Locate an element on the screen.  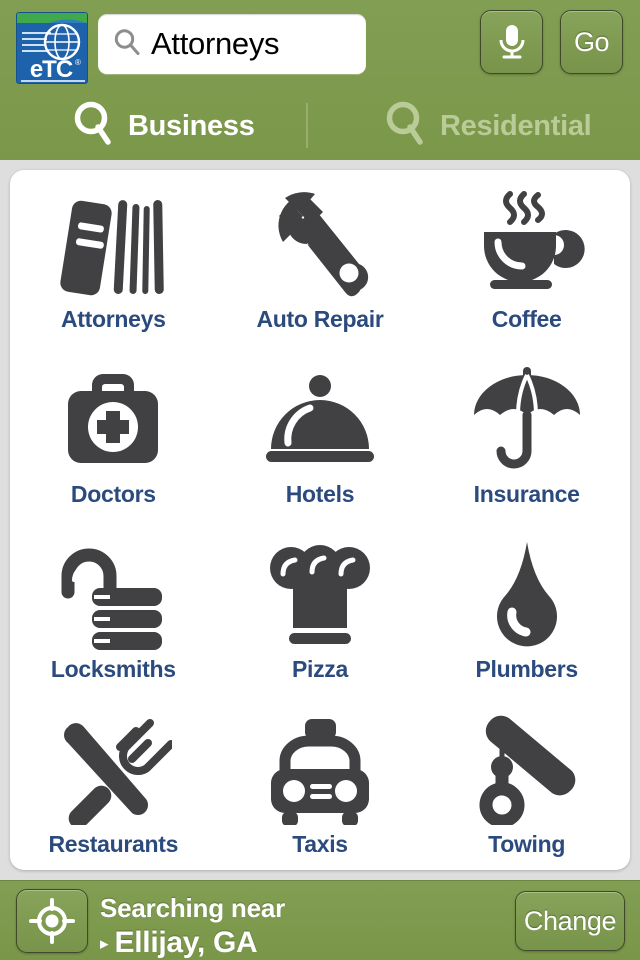
category-label: Insurance is located at coordinates (526, 494).